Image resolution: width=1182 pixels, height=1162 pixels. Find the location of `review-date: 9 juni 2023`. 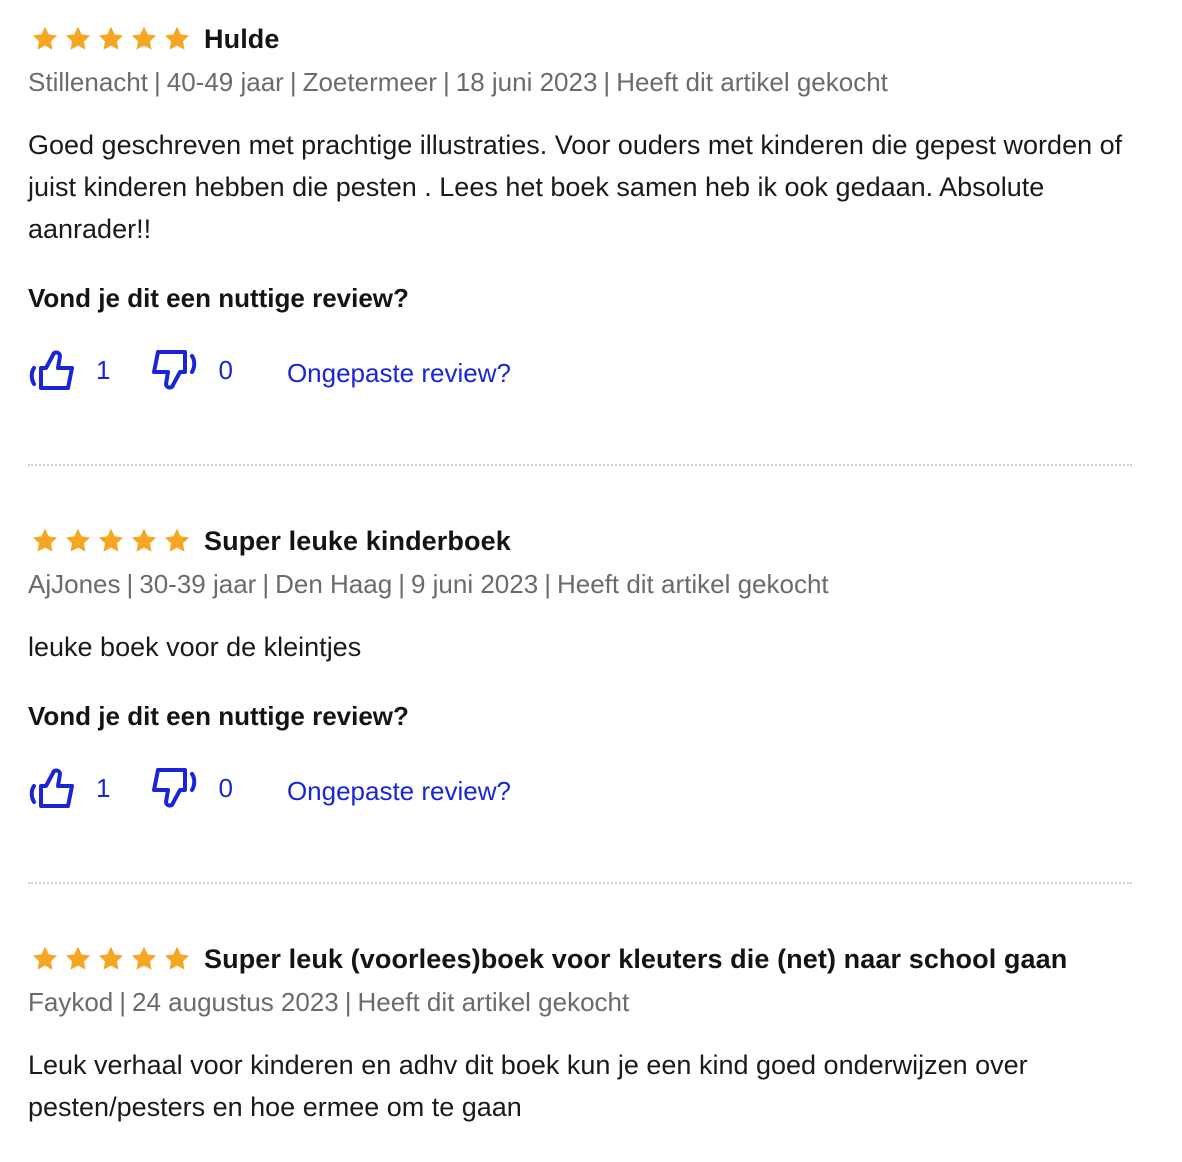

review-date: 9 juni 2023 is located at coordinates (474, 584).